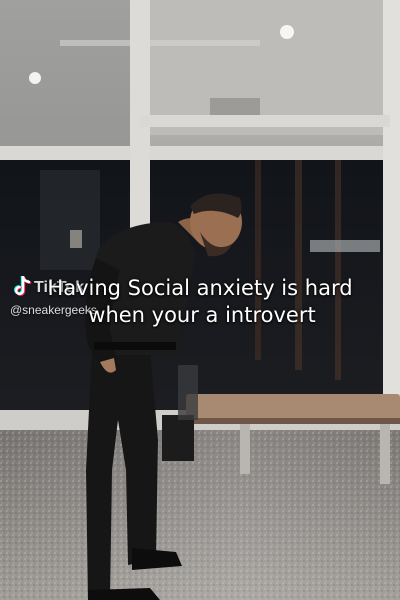 Image resolution: width=400 pixels, height=600 pixels. What do you see at coordinates (293, 407) in the screenshot?
I see `wooden-bench` at bounding box center [293, 407].